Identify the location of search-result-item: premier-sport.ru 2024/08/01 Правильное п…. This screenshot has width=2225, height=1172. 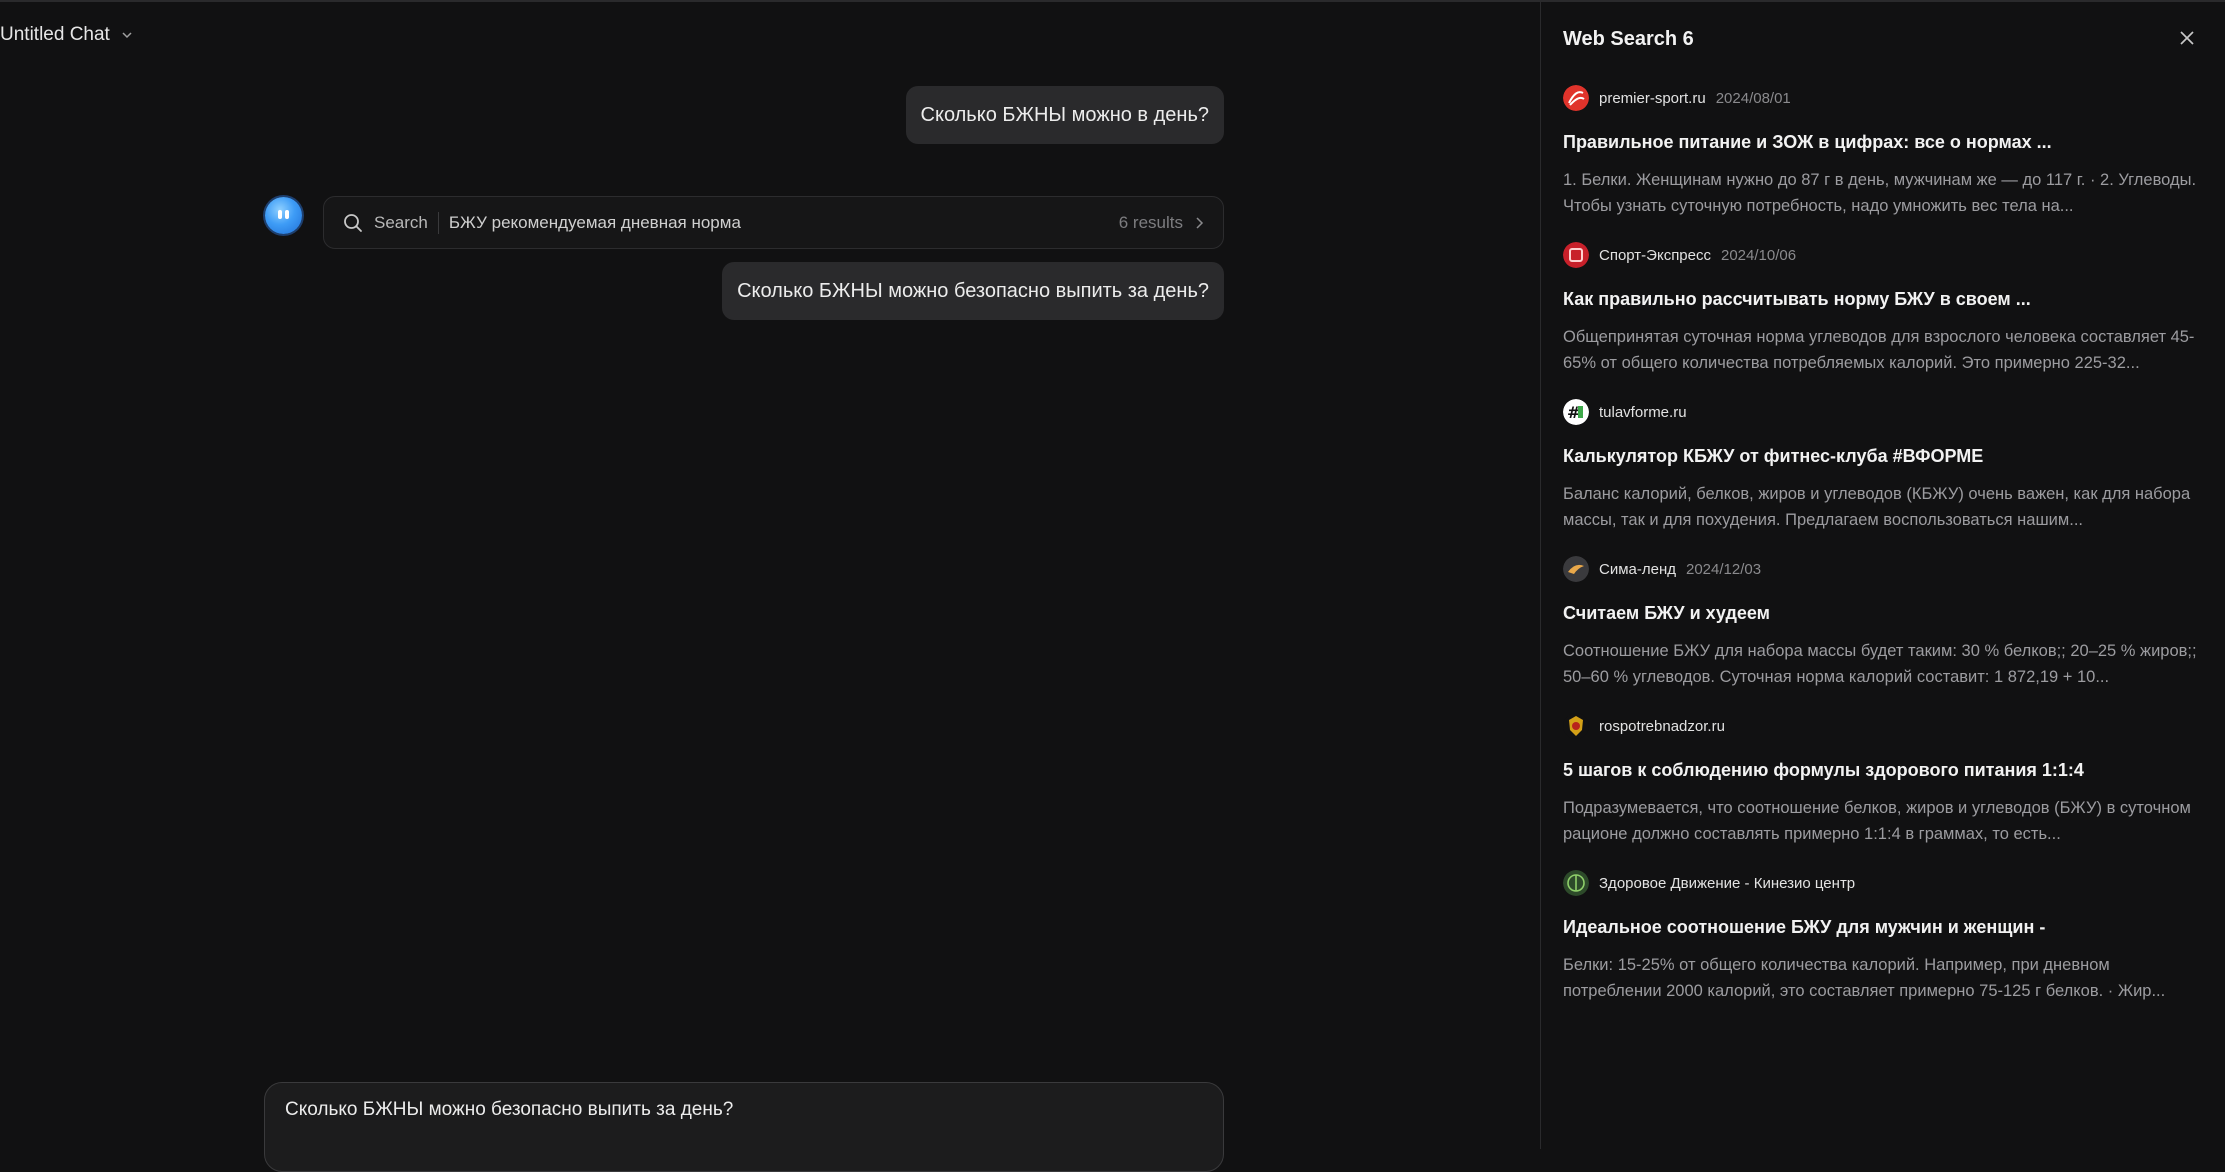
(1883, 151).